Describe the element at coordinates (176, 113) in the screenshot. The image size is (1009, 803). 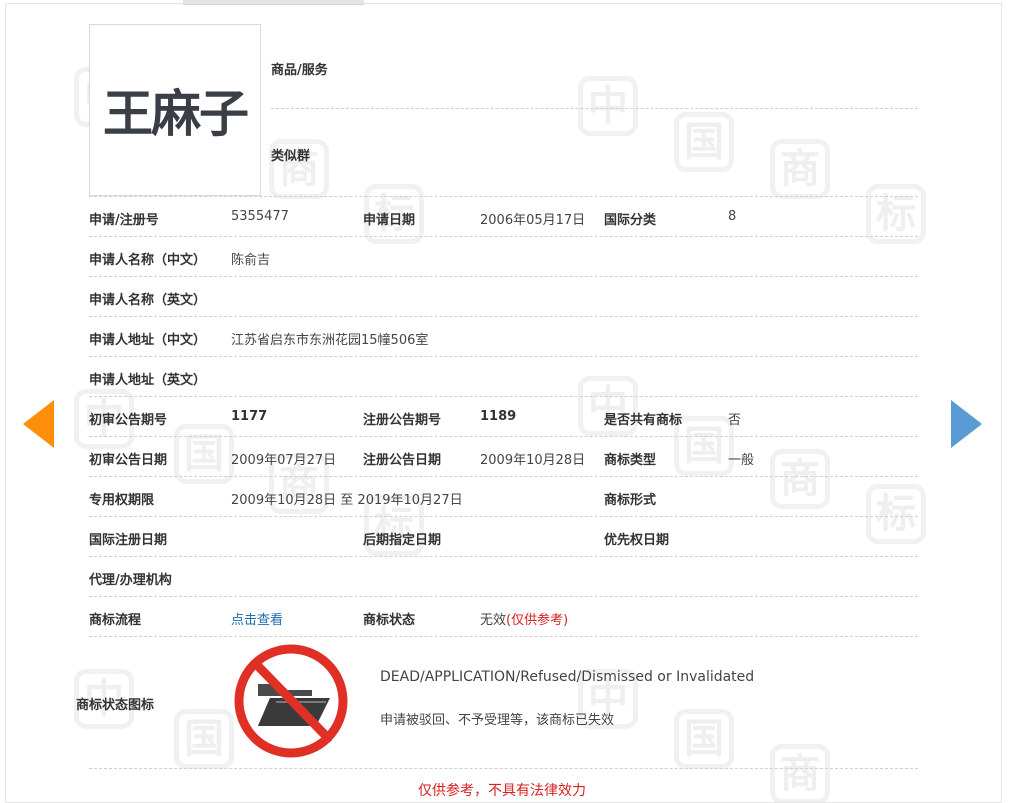
I see `trademark-logo-text: 王麻子` at that location.